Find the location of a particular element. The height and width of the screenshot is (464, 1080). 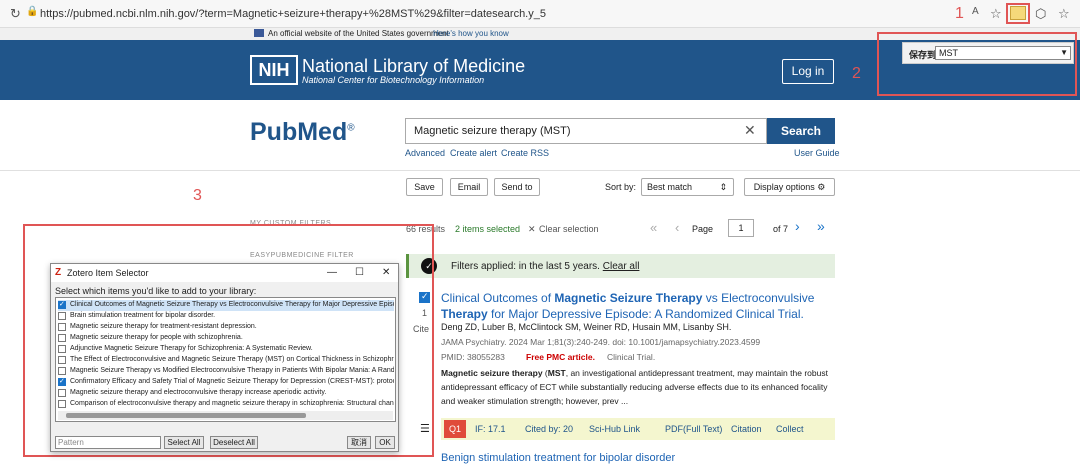

translate-icon: A is located at coordinates (975, 11).